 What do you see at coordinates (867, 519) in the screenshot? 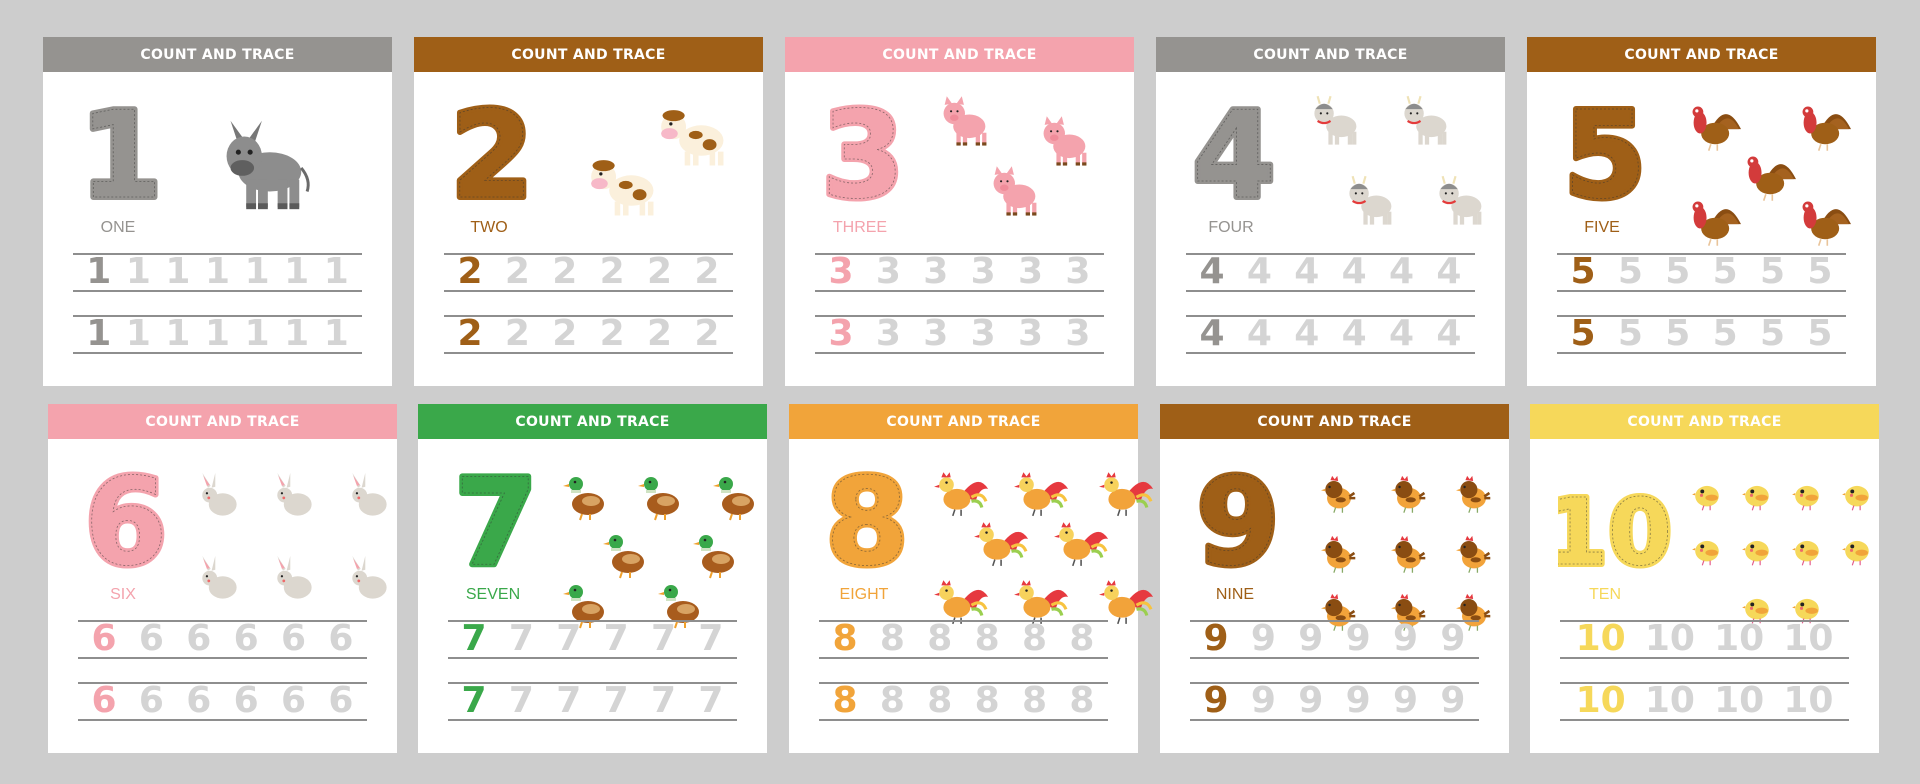
I see `svg-text: 8` at bounding box center [867, 519].